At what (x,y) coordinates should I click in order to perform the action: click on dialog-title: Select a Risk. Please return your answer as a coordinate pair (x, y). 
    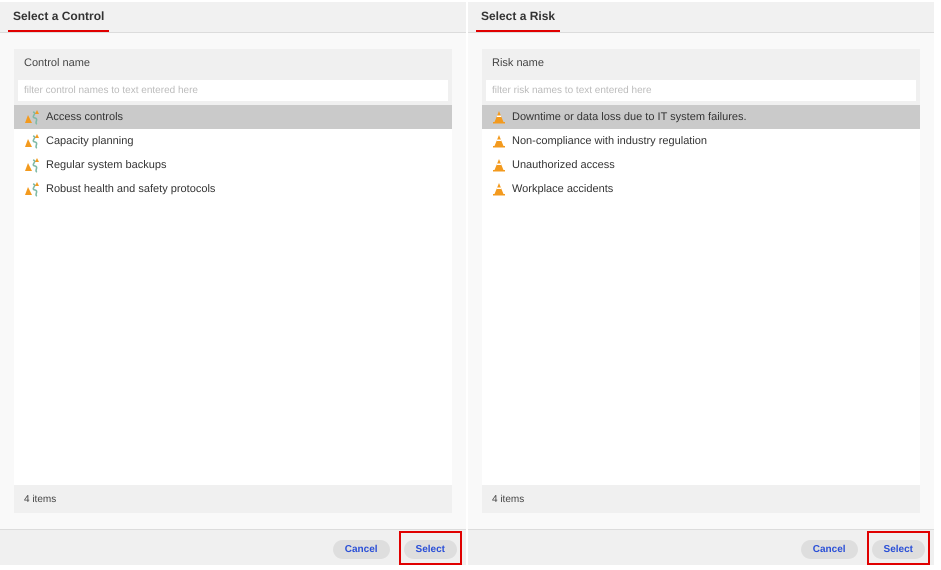
    Looking at the image, I should click on (518, 19).